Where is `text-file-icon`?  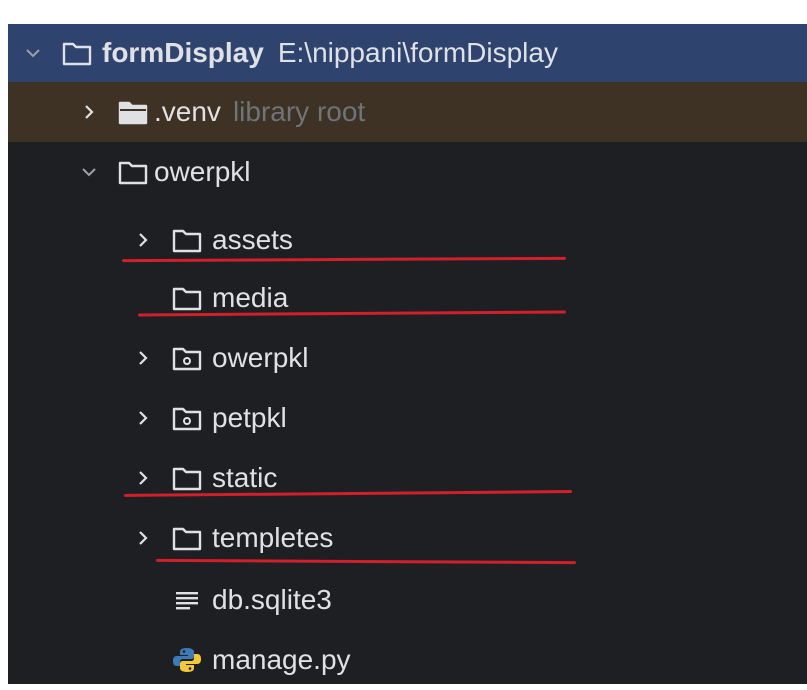
text-file-icon is located at coordinates (187, 600).